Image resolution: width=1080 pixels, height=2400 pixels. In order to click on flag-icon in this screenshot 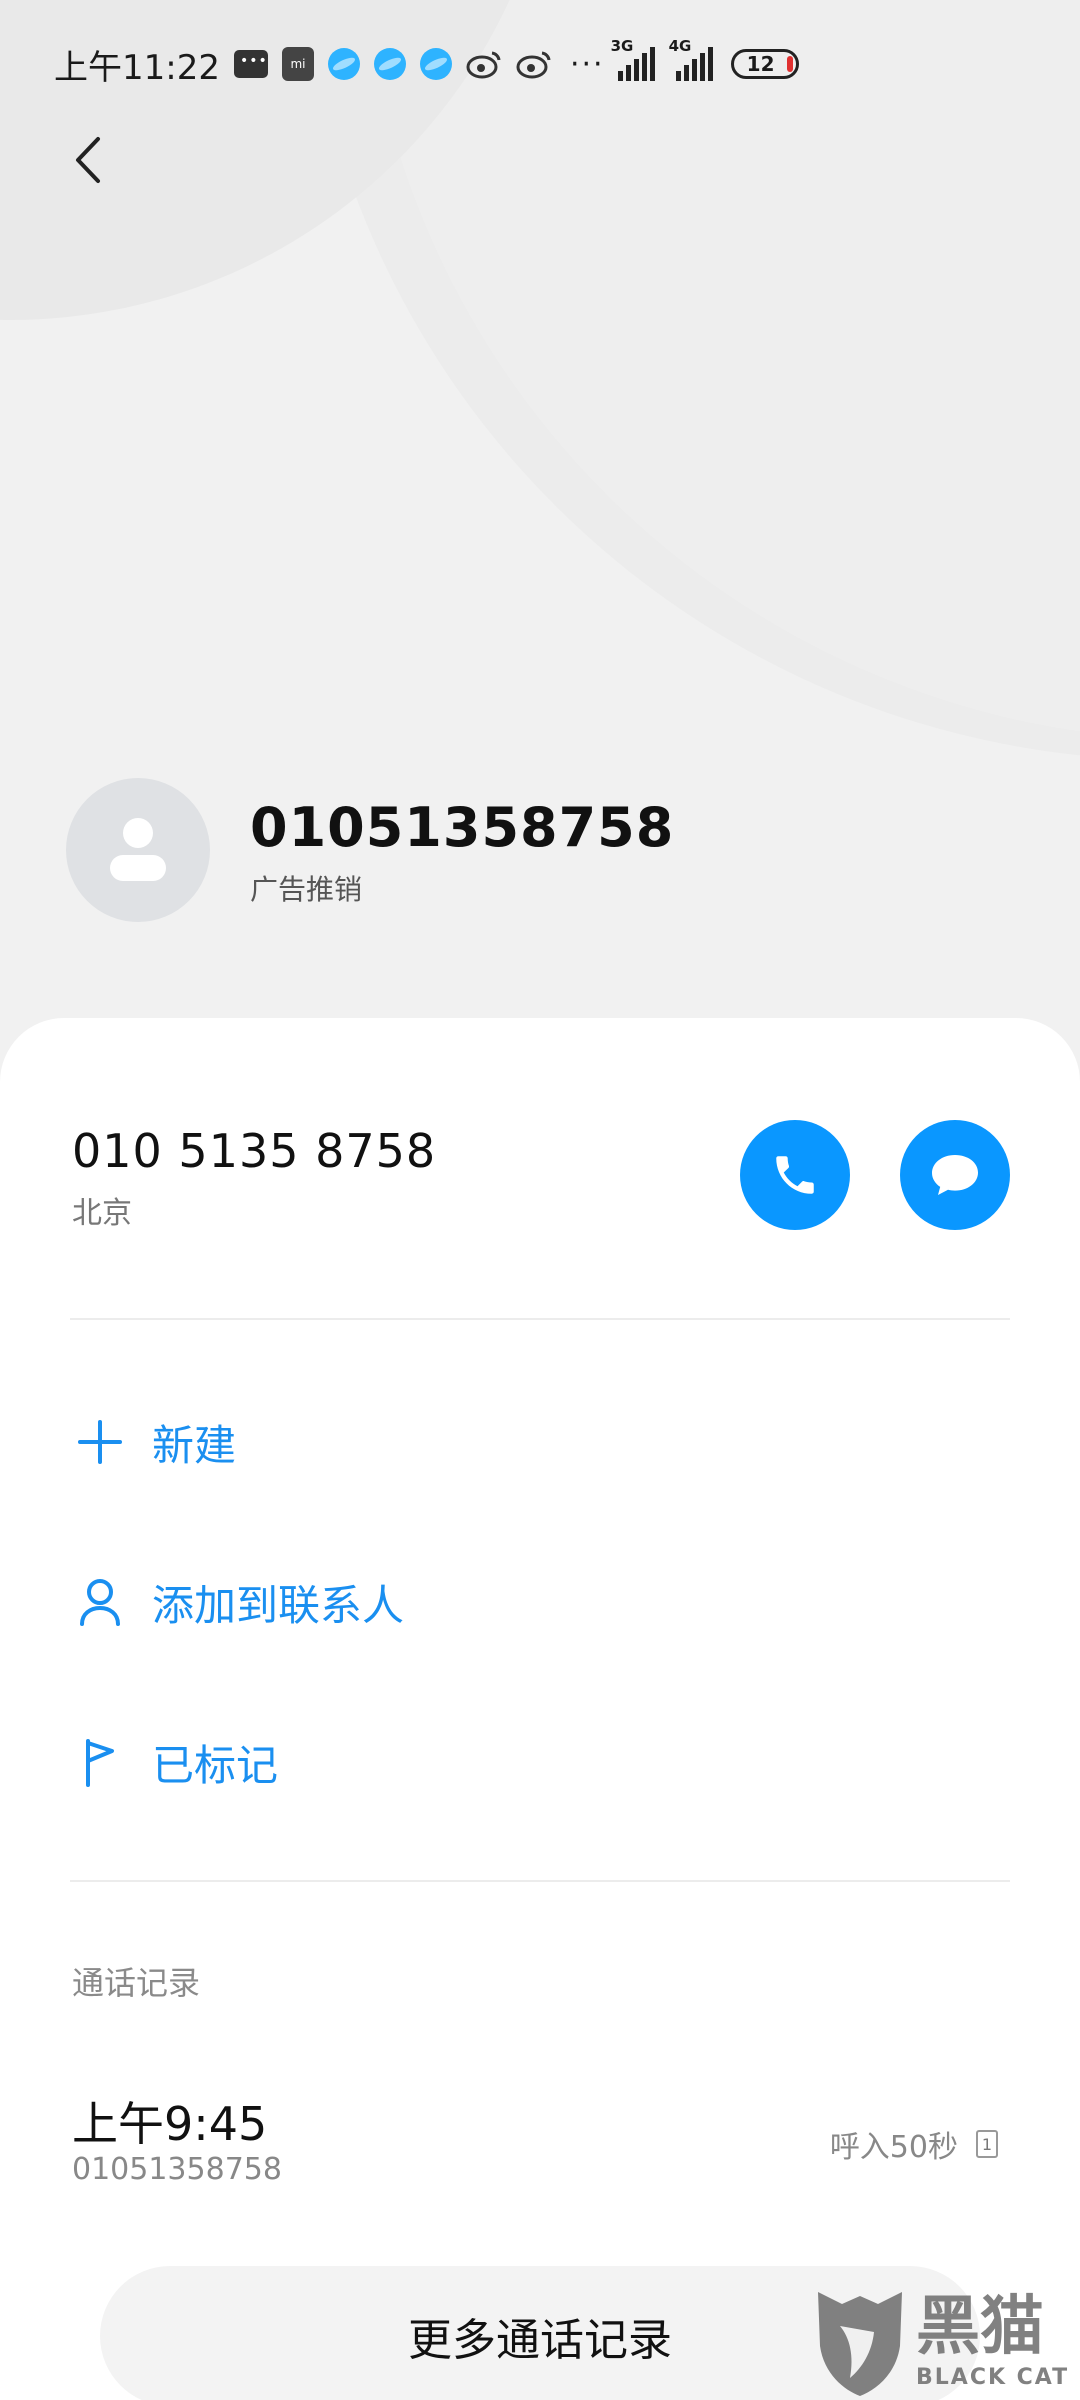, I will do `click(100, 1762)`.